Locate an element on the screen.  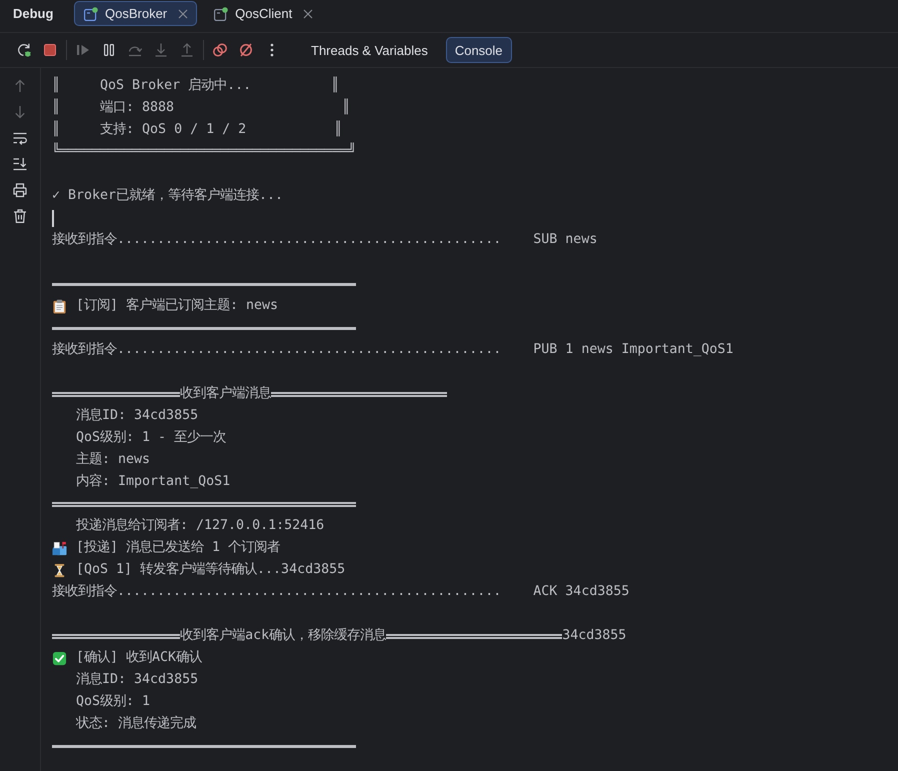
log-line: 状态: 消息传递完成 is located at coordinates (136, 724).